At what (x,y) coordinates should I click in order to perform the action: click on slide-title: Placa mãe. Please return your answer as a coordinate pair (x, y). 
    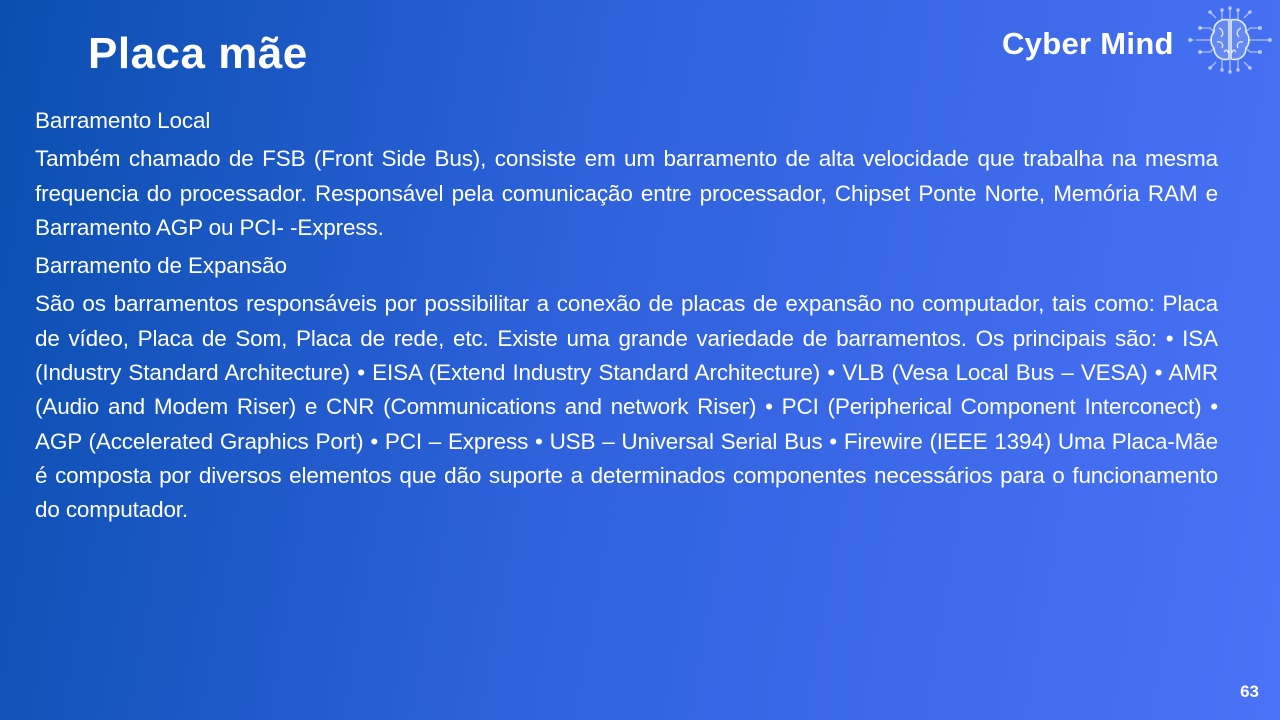
    Looking at the image, I should click on (198, 53).